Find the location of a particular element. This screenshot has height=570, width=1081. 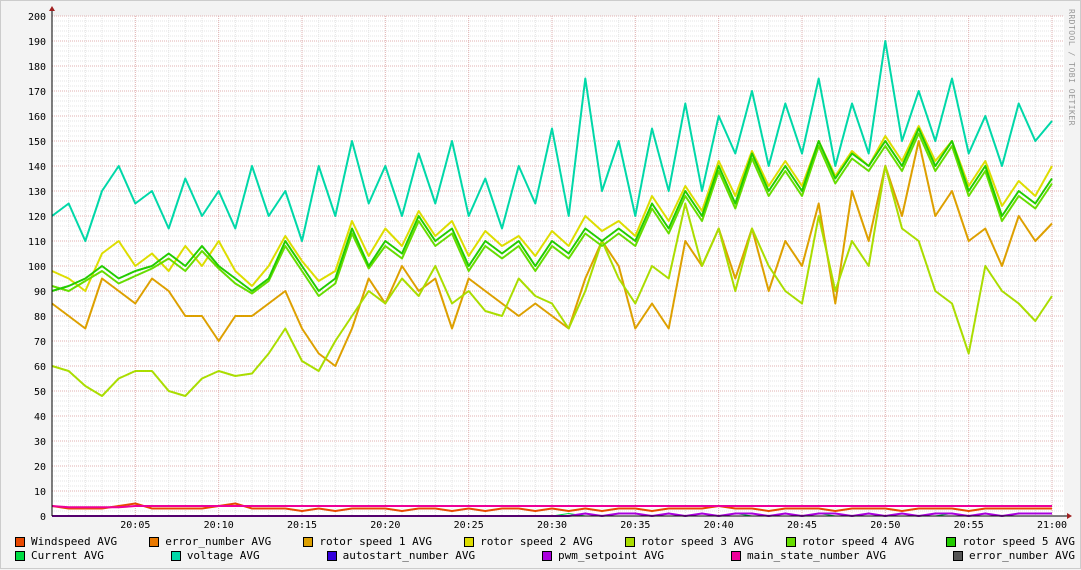

legend-label: rotor speed 5 AVG is located at coordinates (1018, 541).